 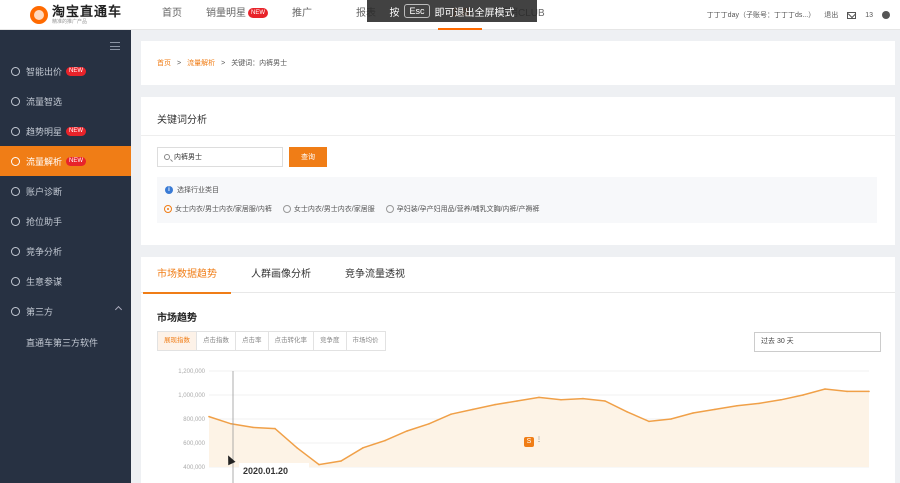 What do you see at coordinates (65, 221) in the screenshot?
I see `sidebar-item-rank-assistant: 抢位助手` at bounding box center [65, 221].